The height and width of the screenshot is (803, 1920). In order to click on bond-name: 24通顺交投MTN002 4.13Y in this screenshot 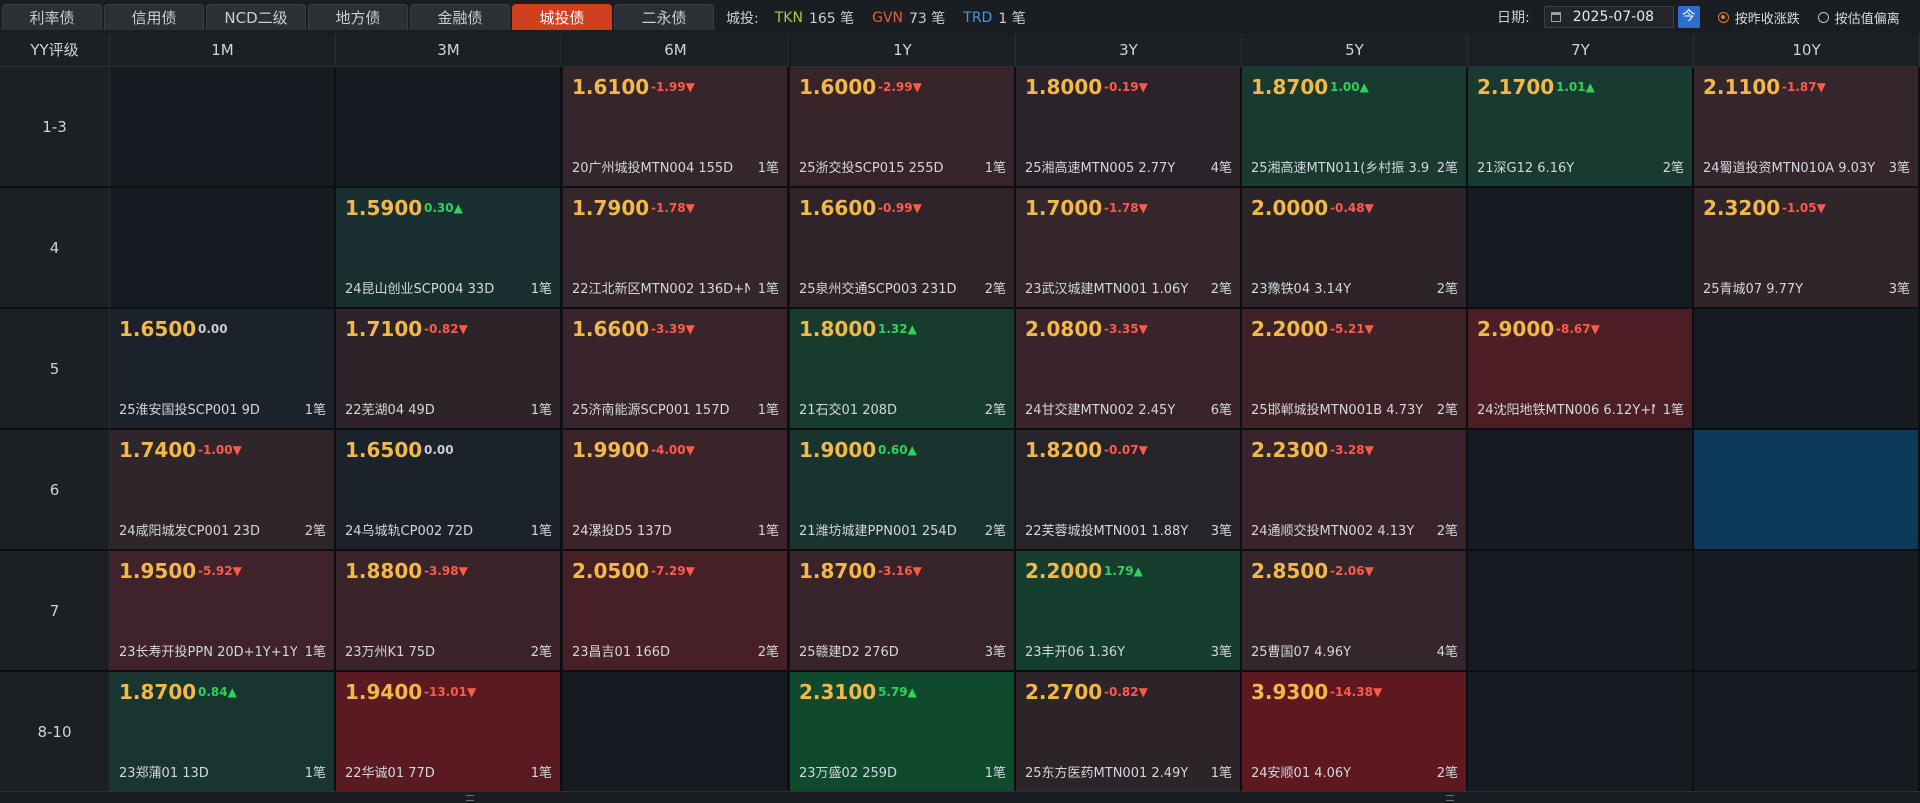, I will do `click(1333, 531)`.